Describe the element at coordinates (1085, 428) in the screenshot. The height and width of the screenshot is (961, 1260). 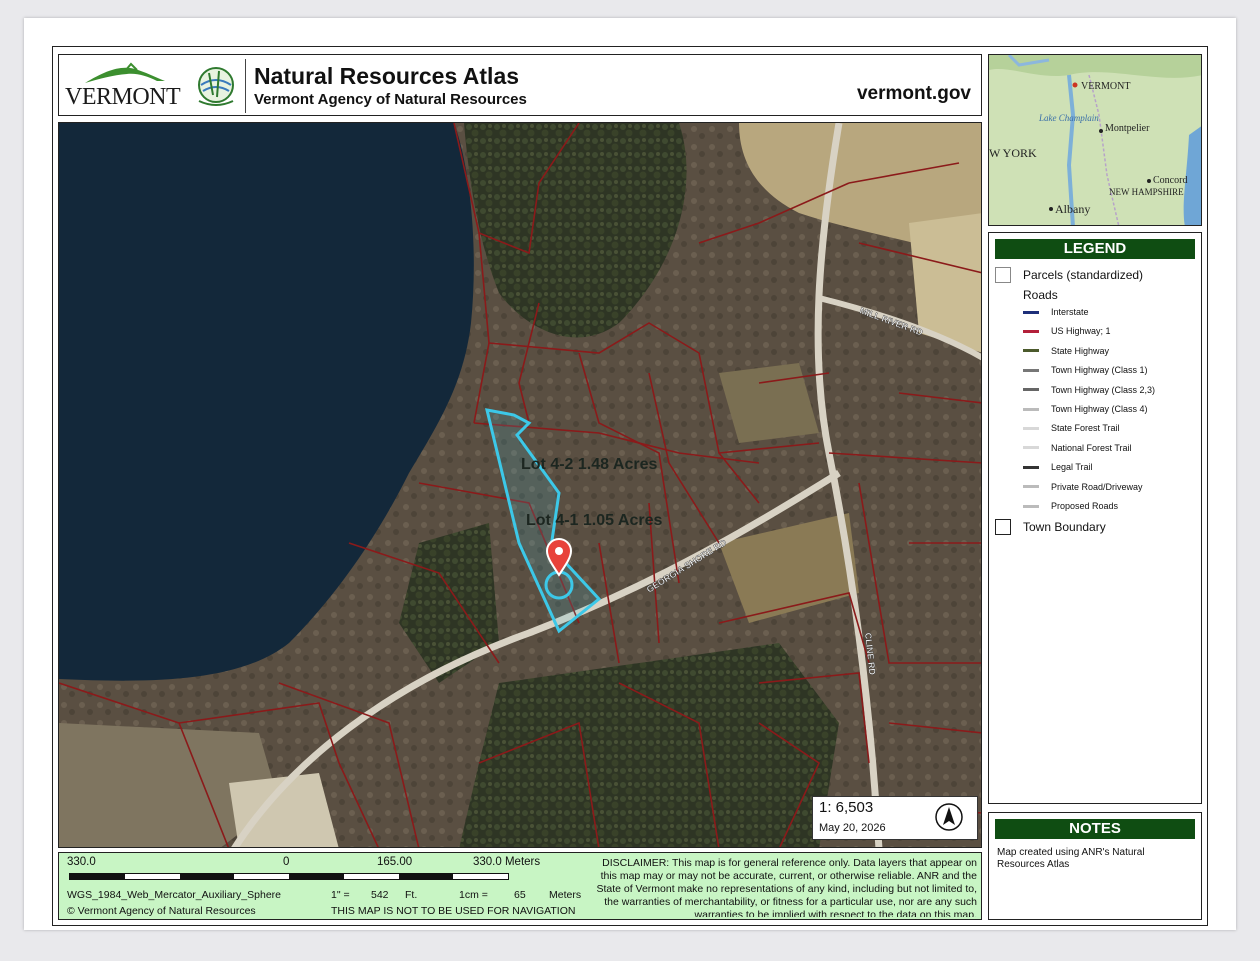
I see `legend-road-label: State Forest Trail` at that location.